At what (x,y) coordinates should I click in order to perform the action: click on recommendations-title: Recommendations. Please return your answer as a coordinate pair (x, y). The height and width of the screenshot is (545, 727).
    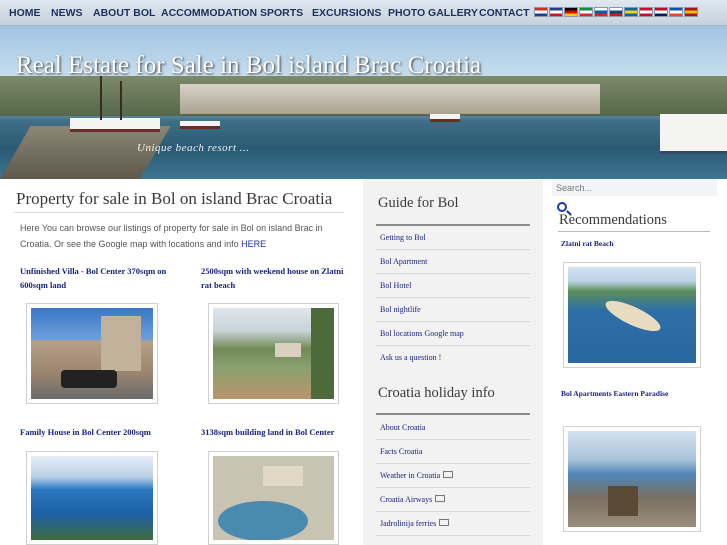
    Looking at the image, I should click on (613, 220).